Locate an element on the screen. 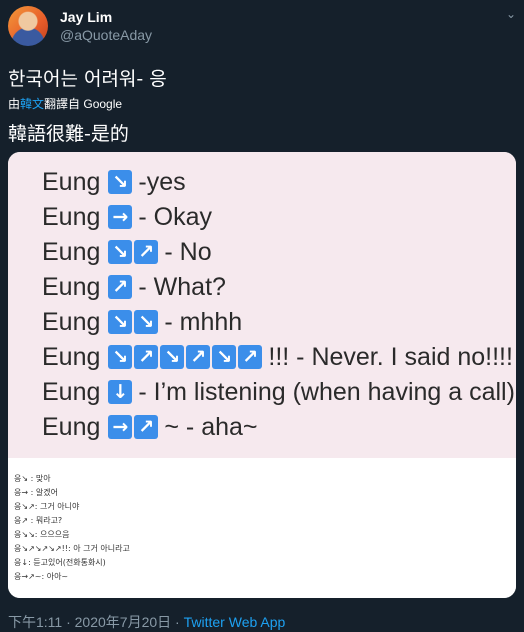 This screenshot has width=524, height=632. tweet-text: 한국어는 어려워- 응 is located at coordinates (87, 79).